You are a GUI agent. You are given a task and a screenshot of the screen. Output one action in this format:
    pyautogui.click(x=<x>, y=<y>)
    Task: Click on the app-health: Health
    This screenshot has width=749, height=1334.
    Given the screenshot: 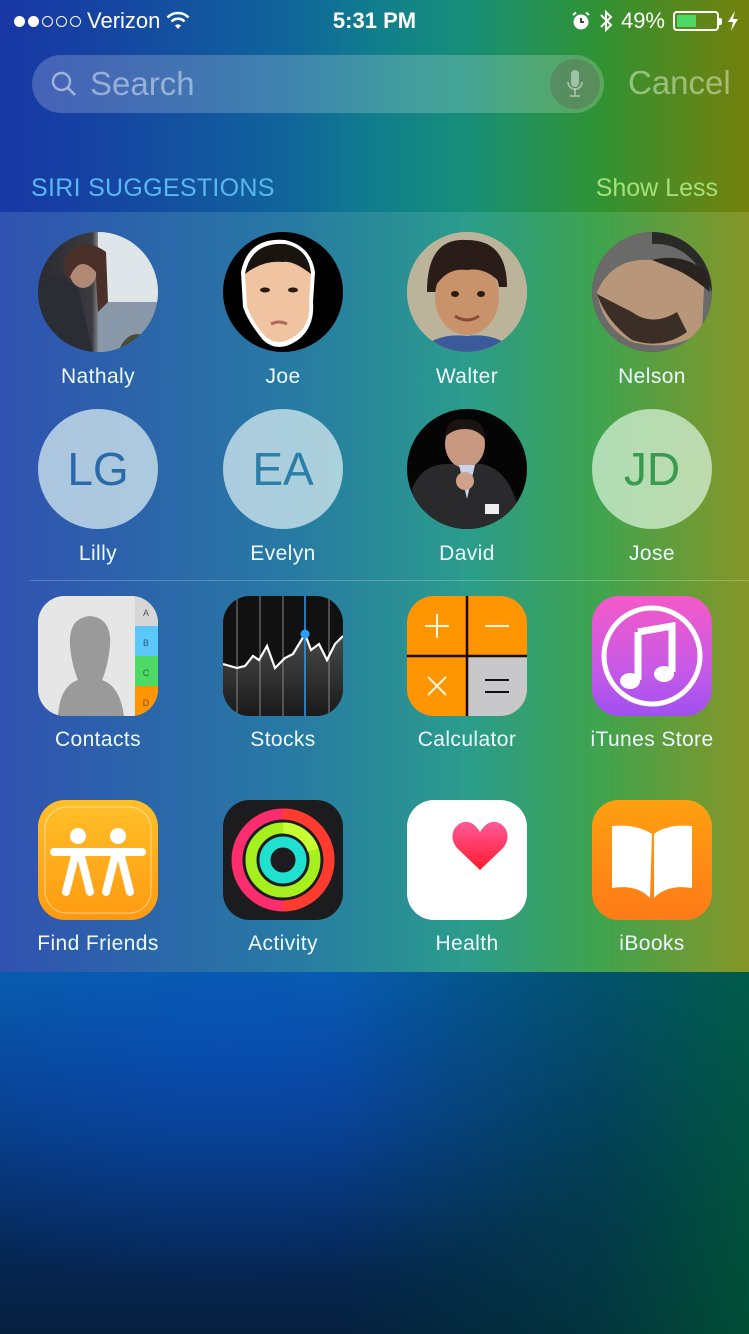 What is the action you would take?
    pyautogui.click(x=467, y=878)
    